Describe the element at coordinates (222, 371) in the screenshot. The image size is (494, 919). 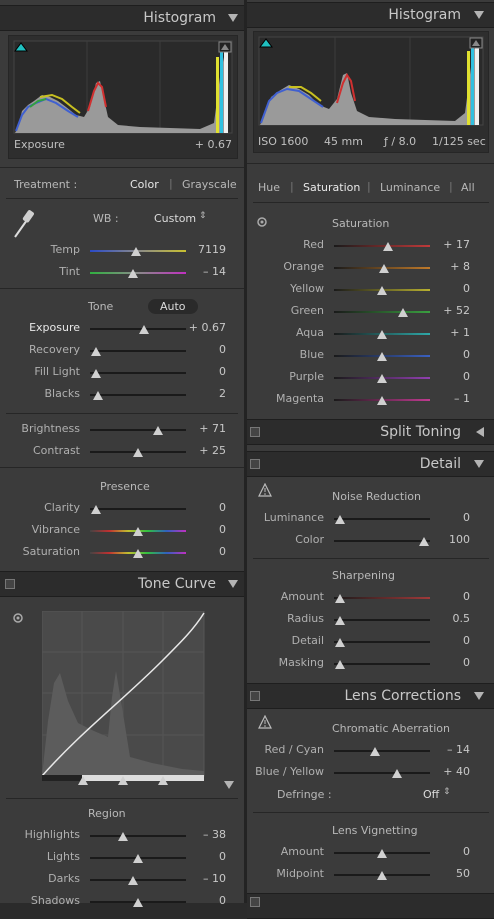
I see `slider-value-fill-light: 0` at that location.